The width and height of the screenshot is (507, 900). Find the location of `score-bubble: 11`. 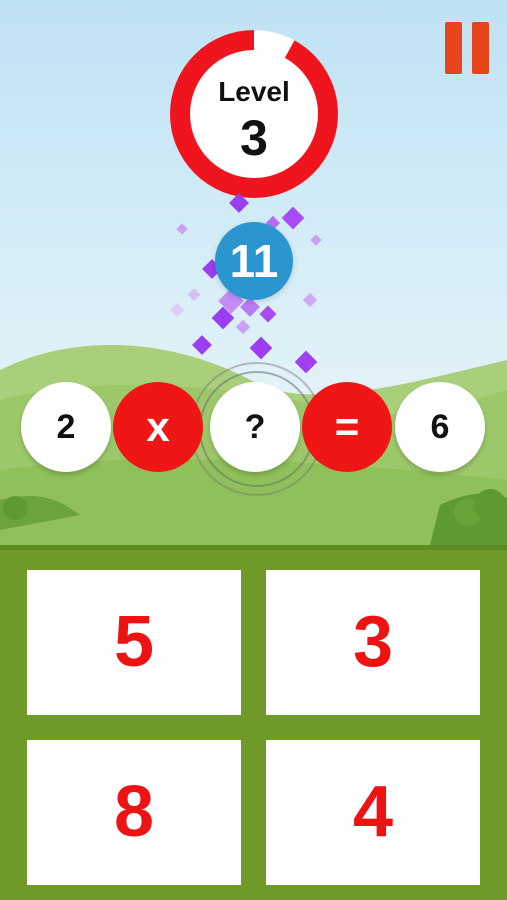

score-bubble: 11 is located at coordinates (254, 261).